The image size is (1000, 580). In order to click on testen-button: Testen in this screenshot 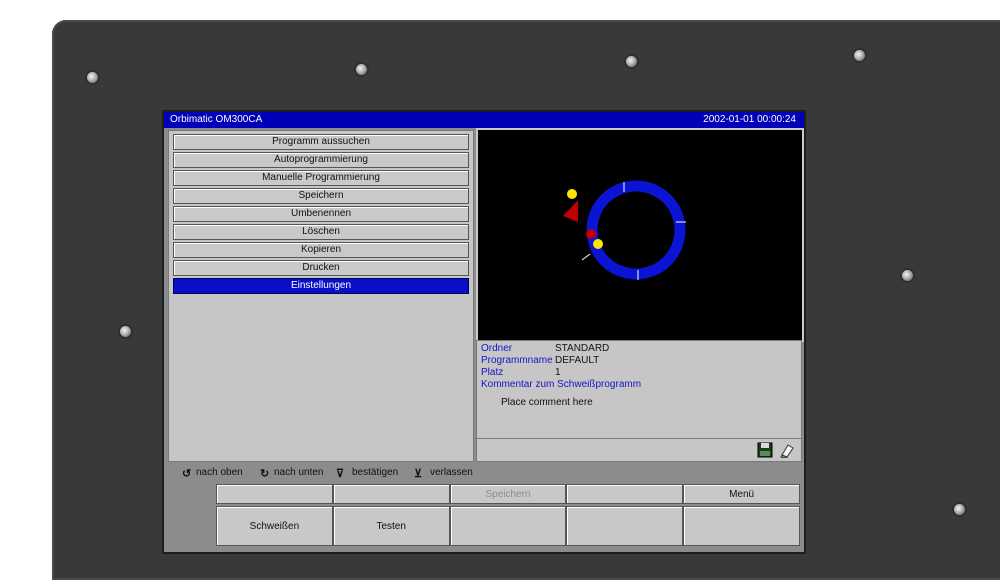, I will do `click(391, 526)`.